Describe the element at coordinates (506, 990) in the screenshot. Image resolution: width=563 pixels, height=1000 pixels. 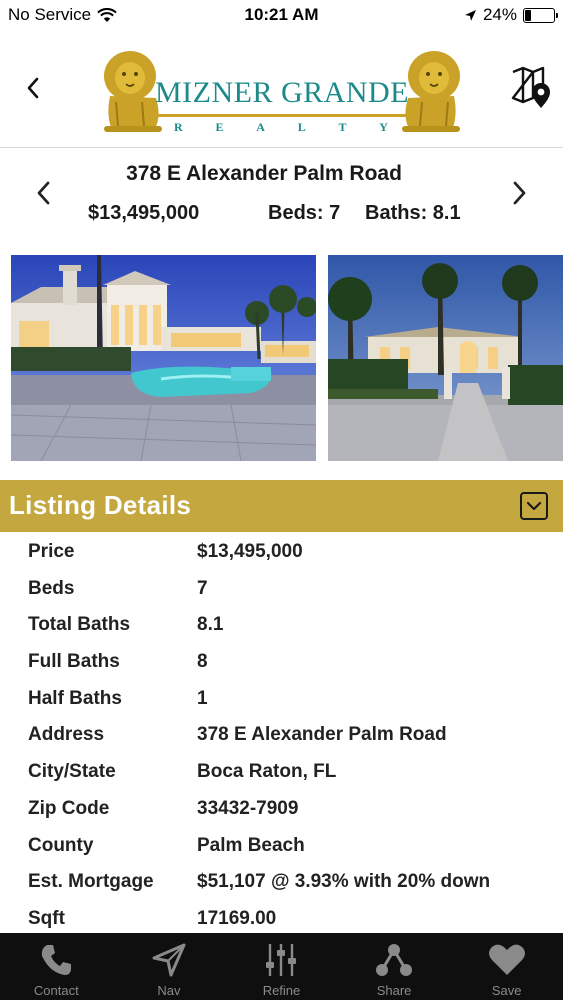
I see `tab-label: Save` at that location.